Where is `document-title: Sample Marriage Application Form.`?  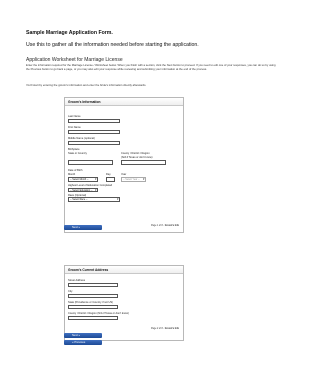
document-title: Sample Marriage Application Form. is located at coordinates (69, 33).